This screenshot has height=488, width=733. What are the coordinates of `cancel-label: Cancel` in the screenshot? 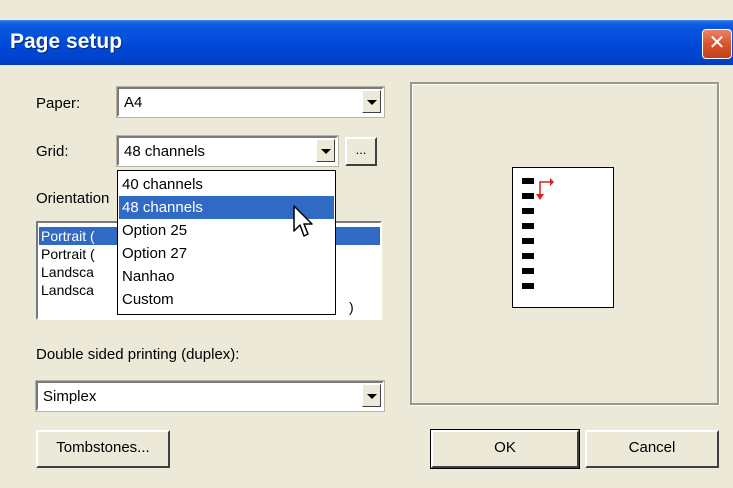 It's located at (652, 447).